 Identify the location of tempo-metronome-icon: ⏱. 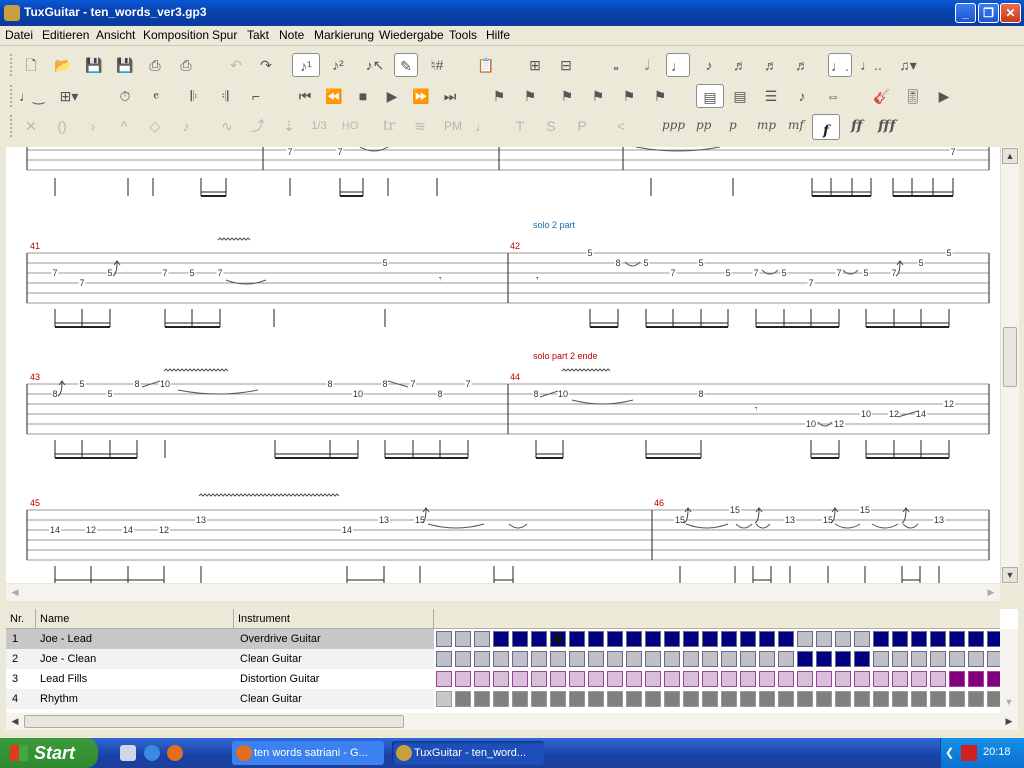
(125, 96).